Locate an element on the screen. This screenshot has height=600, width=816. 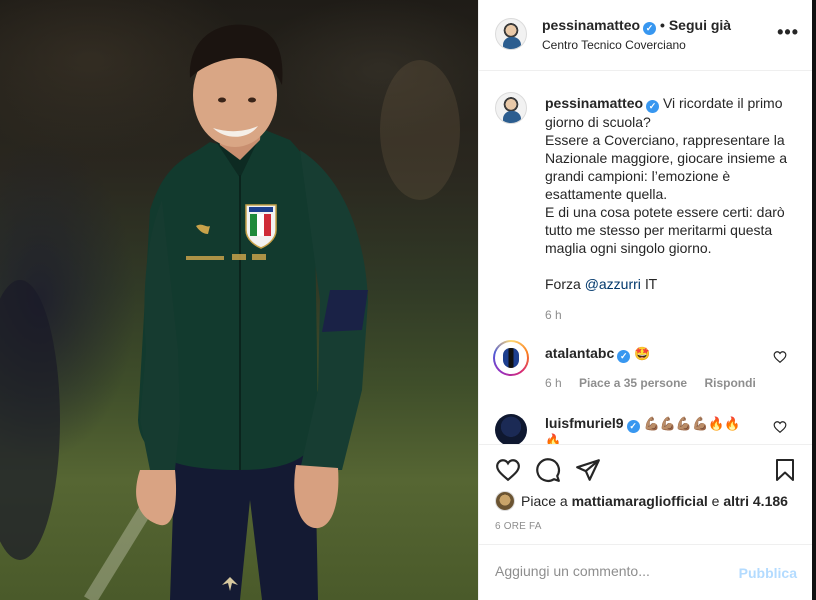
mention-link: @azzurri is located at coordinates (613, 284).